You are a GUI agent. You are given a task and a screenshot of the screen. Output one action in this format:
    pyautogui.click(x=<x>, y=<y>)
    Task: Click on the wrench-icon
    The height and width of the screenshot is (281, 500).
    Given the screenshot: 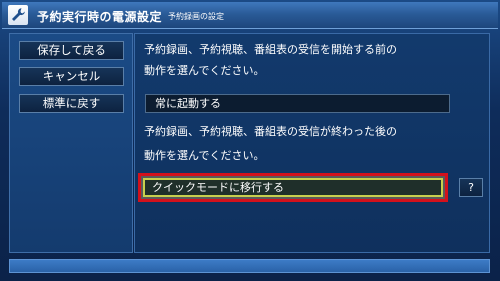 What is the action you would take?
    pyautogui.click(x=18, y=15)
    